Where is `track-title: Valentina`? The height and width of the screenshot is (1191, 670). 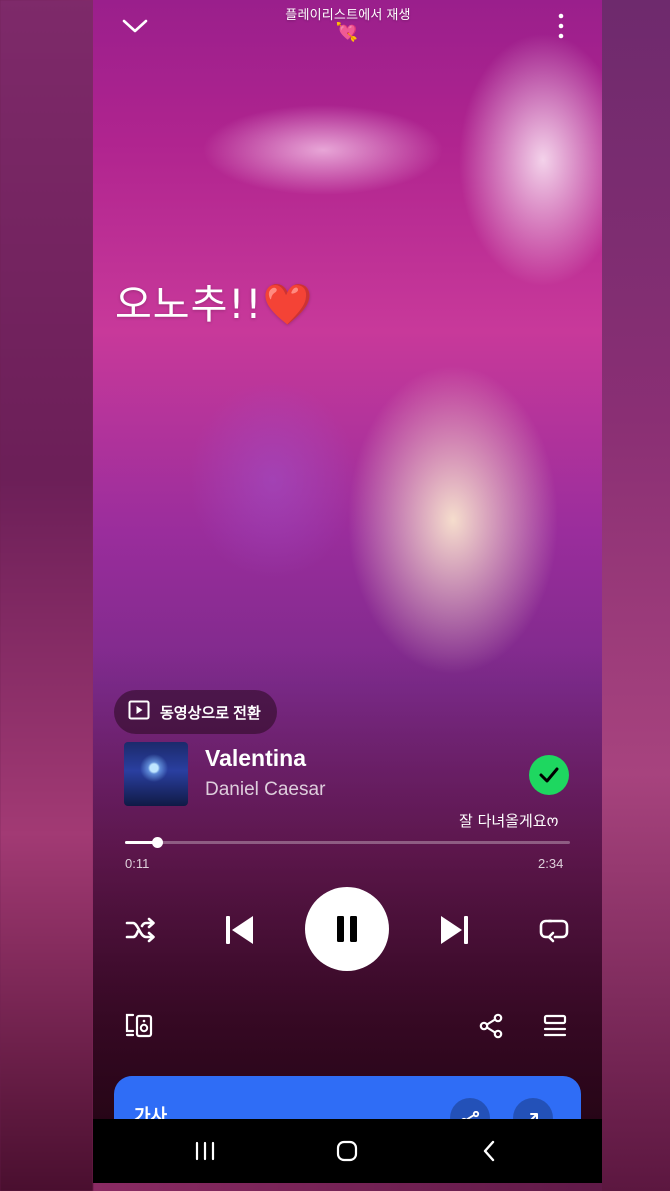
track-title: Valentina is located at coordinates (255, 758).